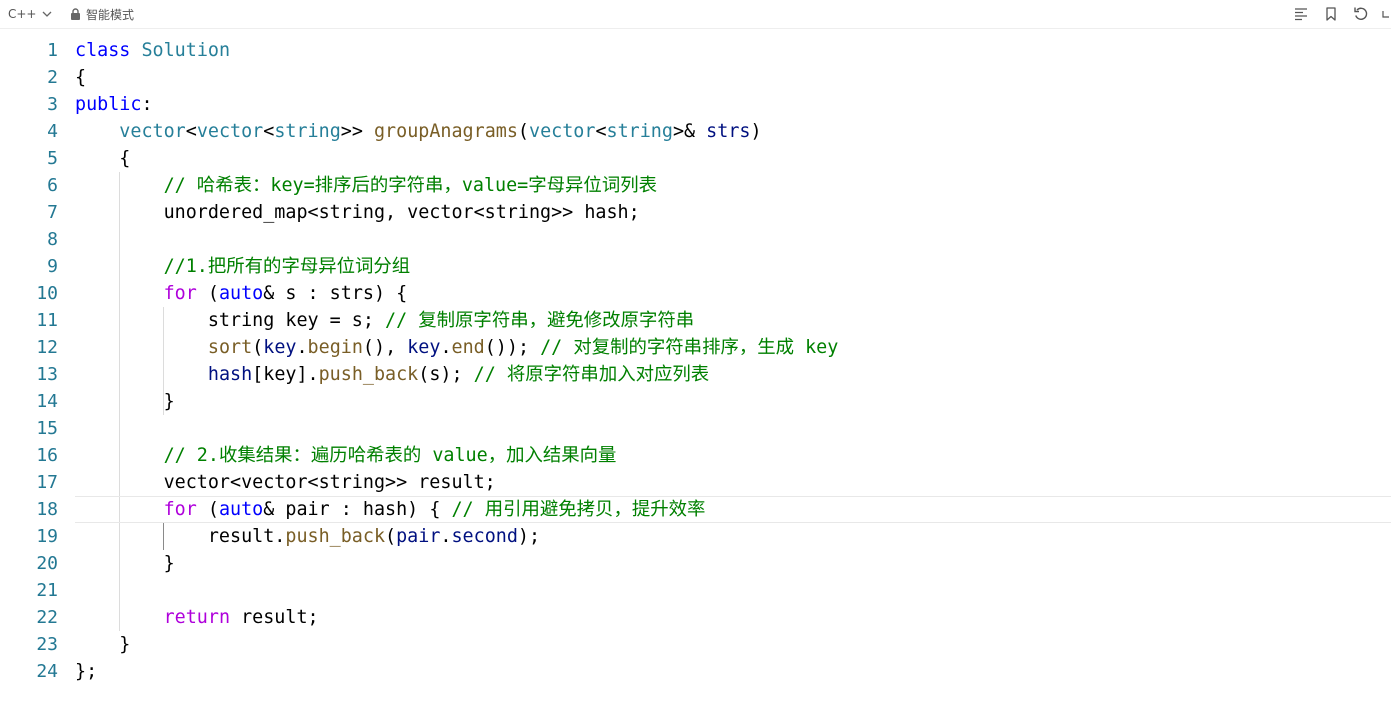 This screenshot has width=1391, height=723. What do you see at coordinates (1301, 14) in the screenshot?
I see `format-button` at bounding box center [1301, 14].